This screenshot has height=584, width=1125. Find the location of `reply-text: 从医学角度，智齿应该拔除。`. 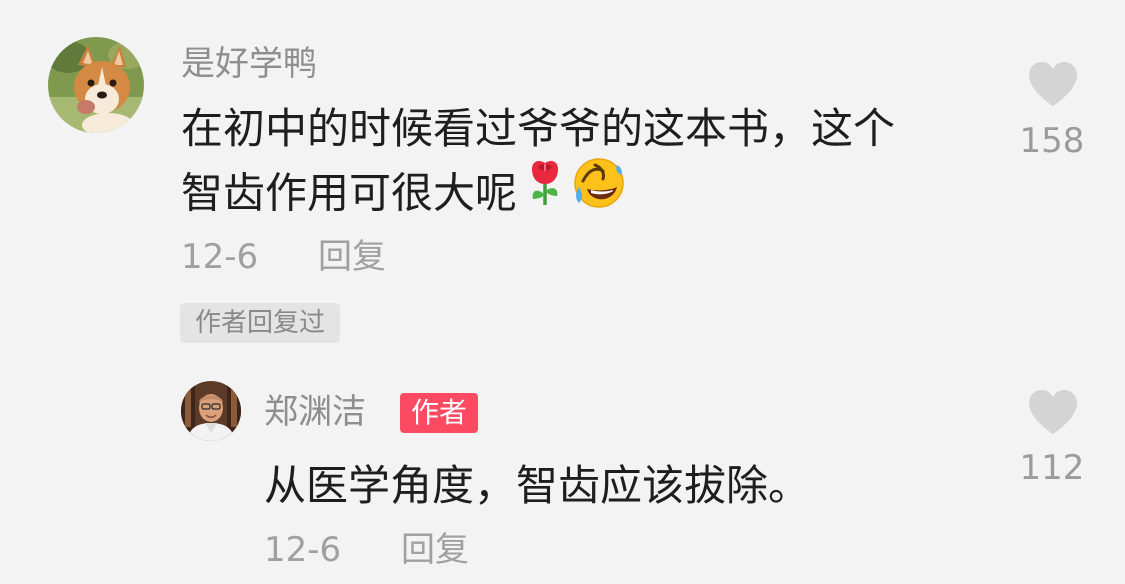

reply-text: 从医学角度，智齿应该拔除。 is located at coordinates (537, 485).